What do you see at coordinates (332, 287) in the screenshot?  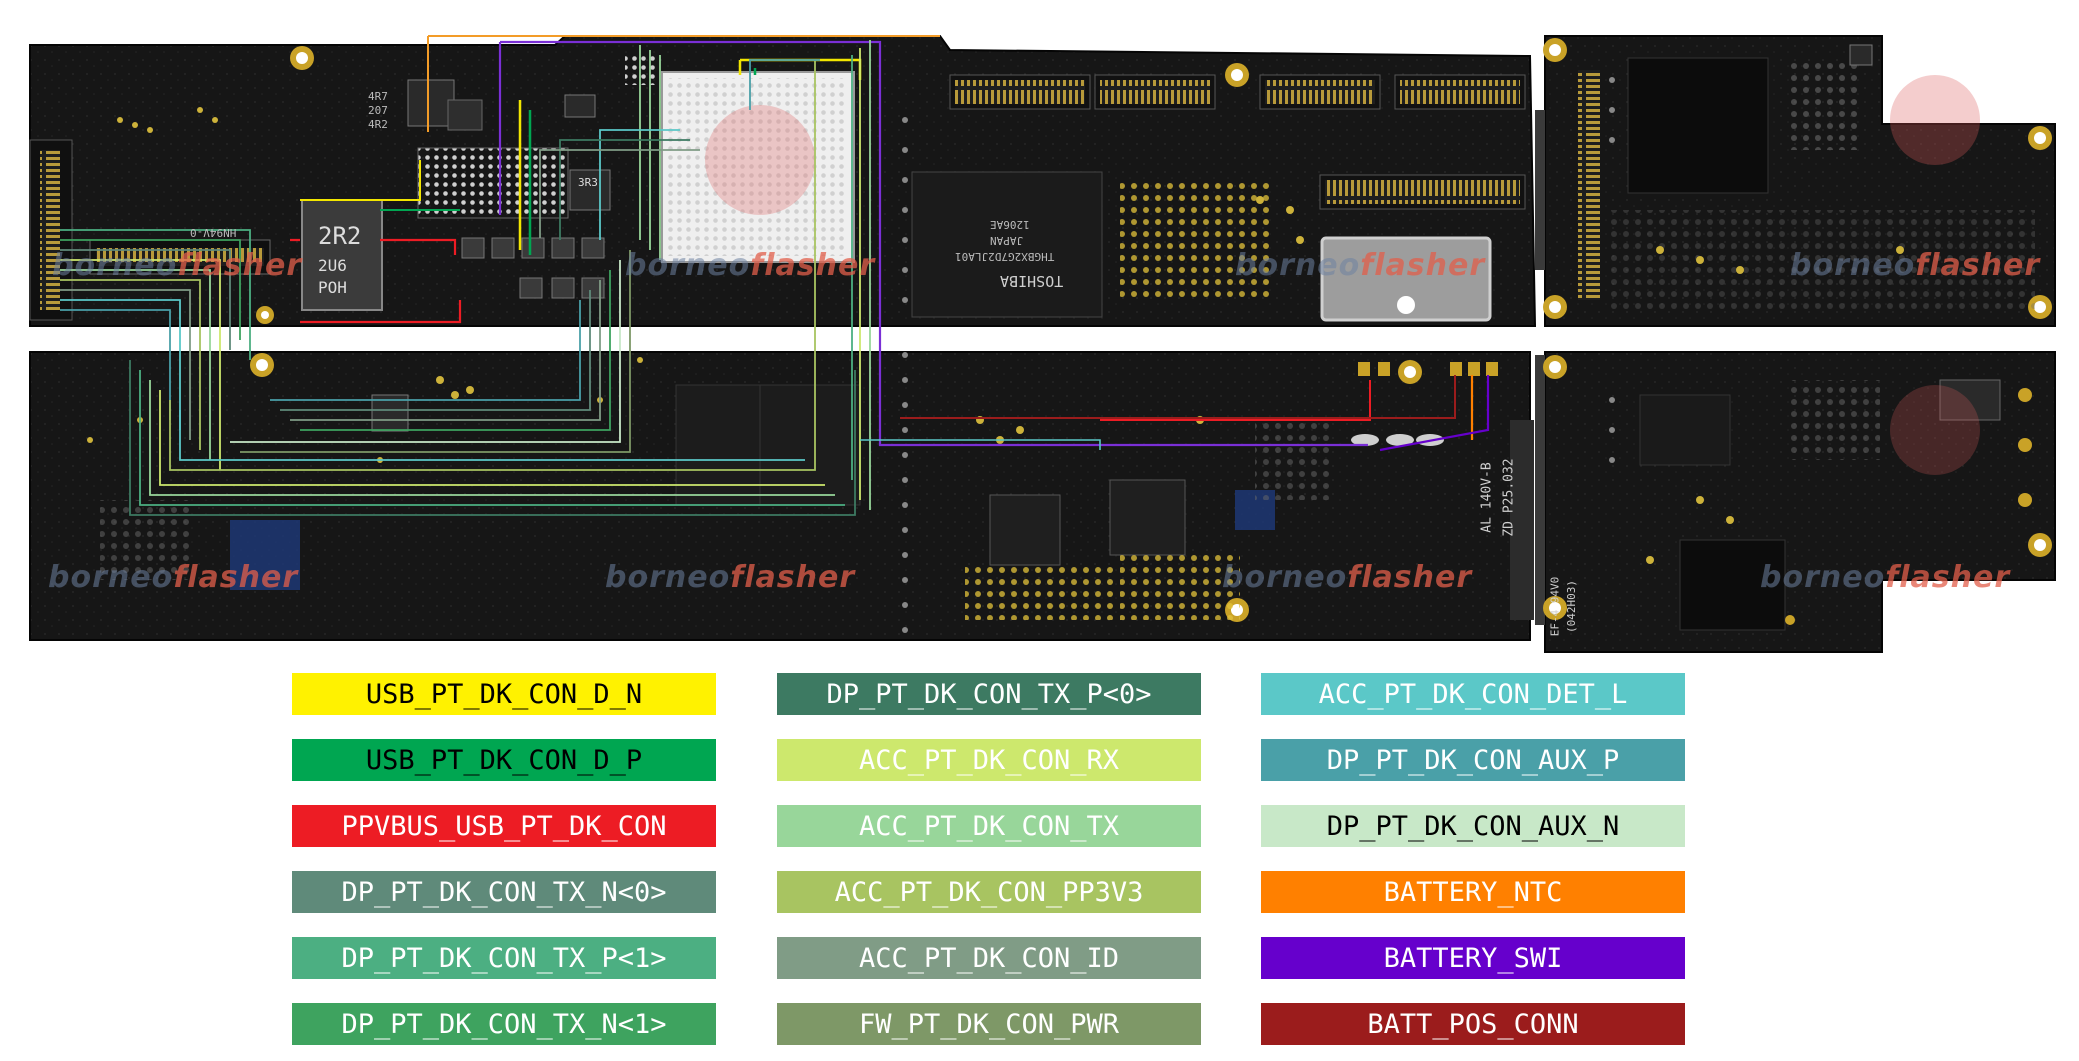 I see `big-inductor-label-3: POH` at bounding box center [332, 287].